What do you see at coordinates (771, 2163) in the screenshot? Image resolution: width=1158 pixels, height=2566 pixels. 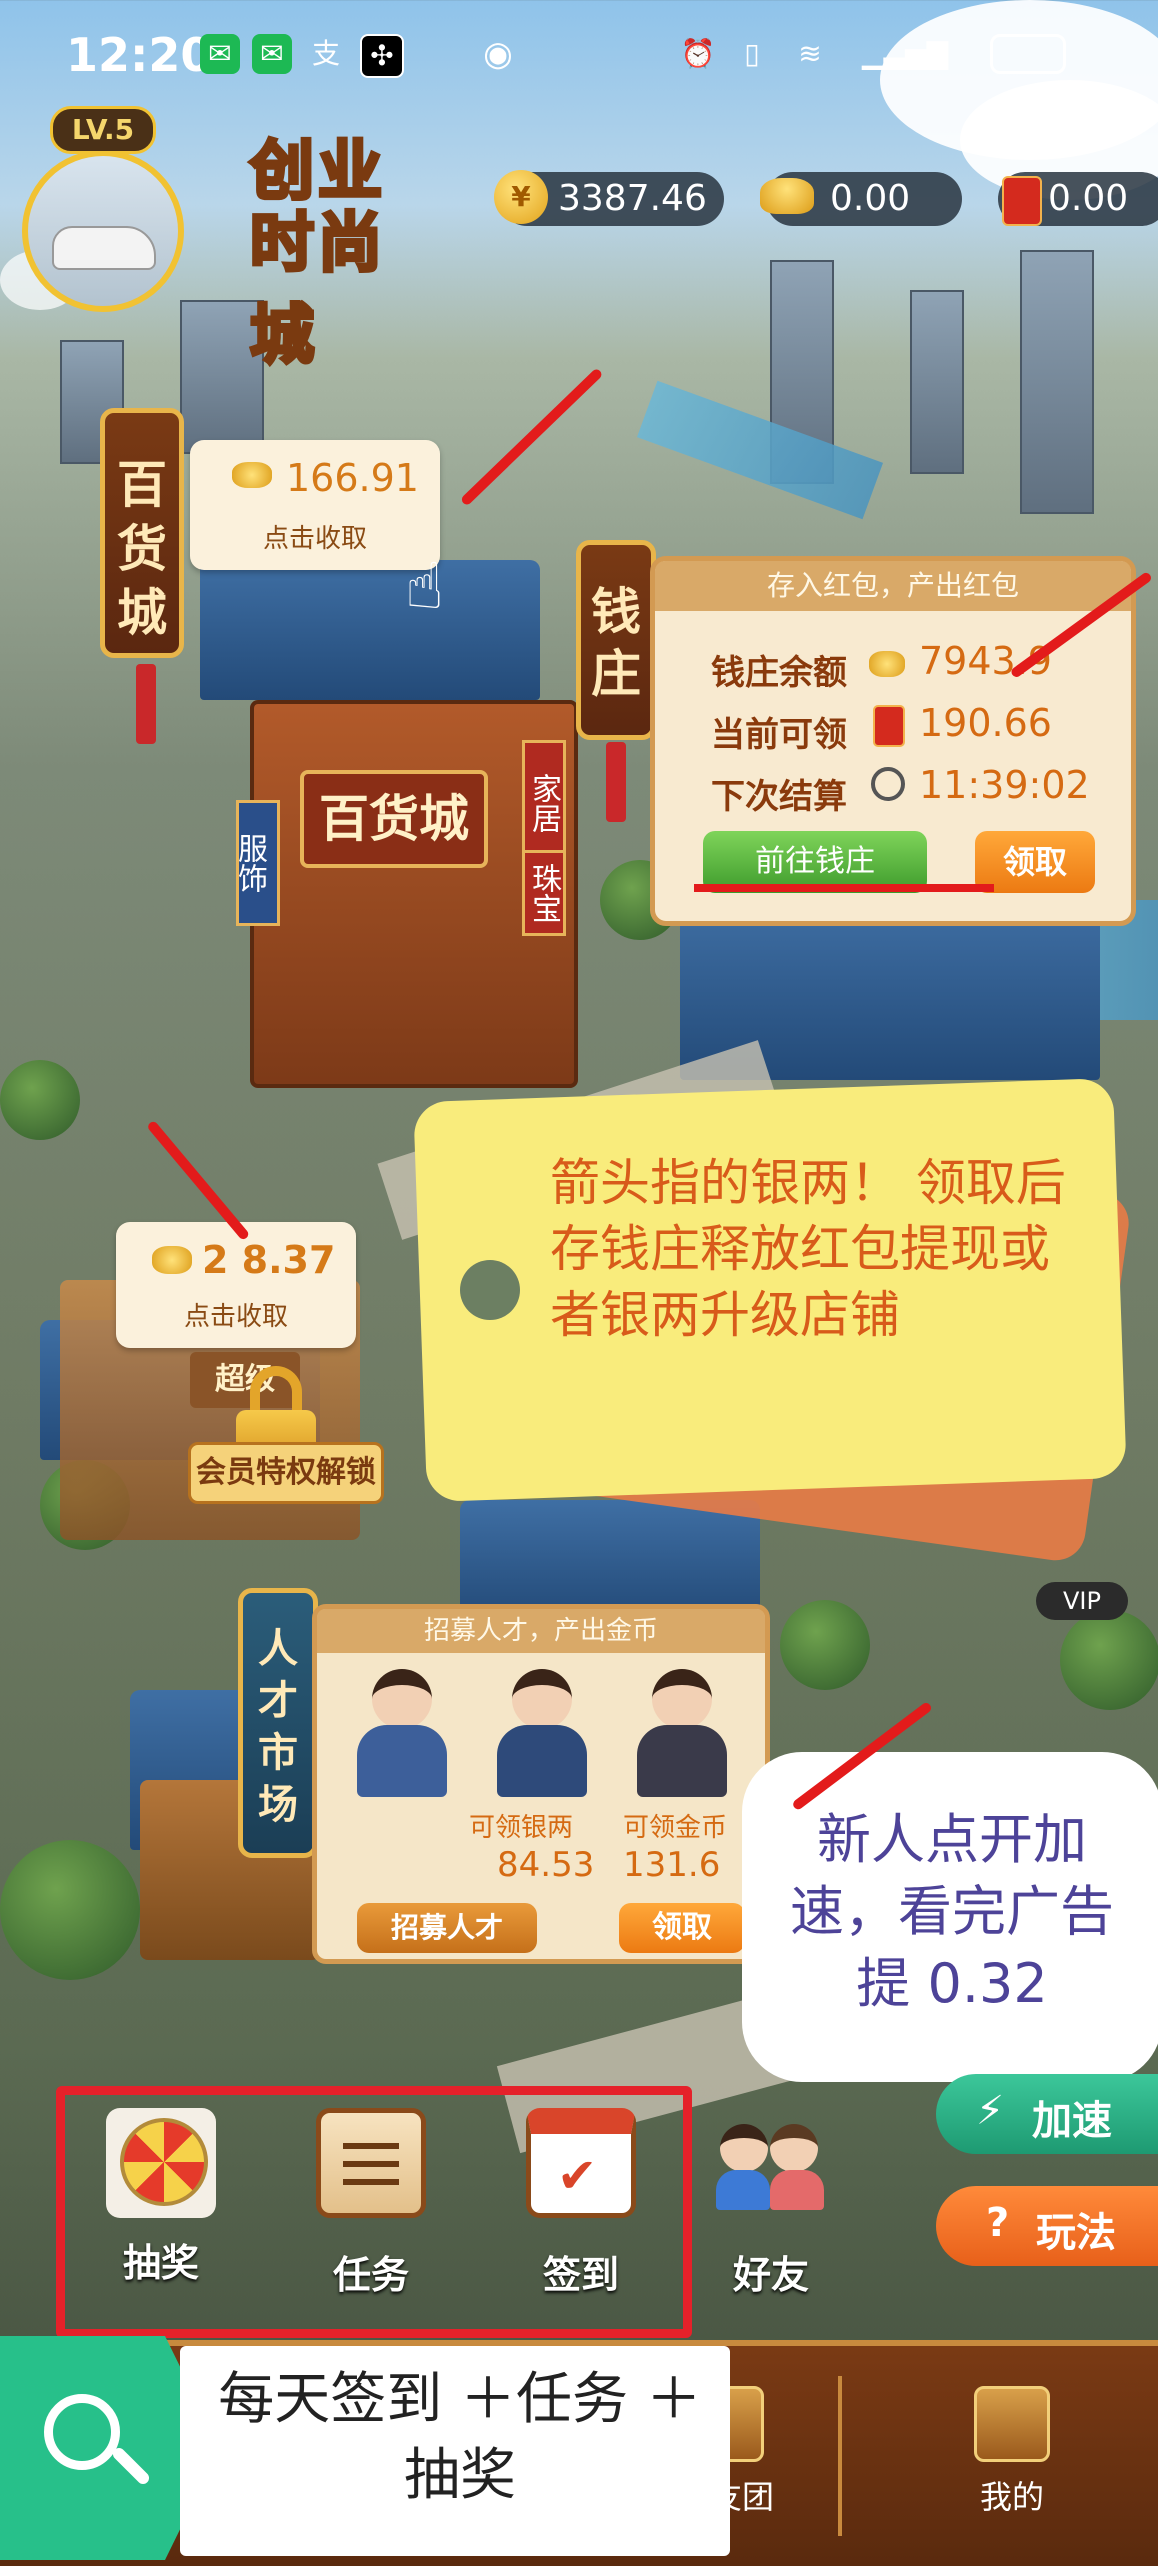 I see `friends-icon` at bounding box center [771, 2163].